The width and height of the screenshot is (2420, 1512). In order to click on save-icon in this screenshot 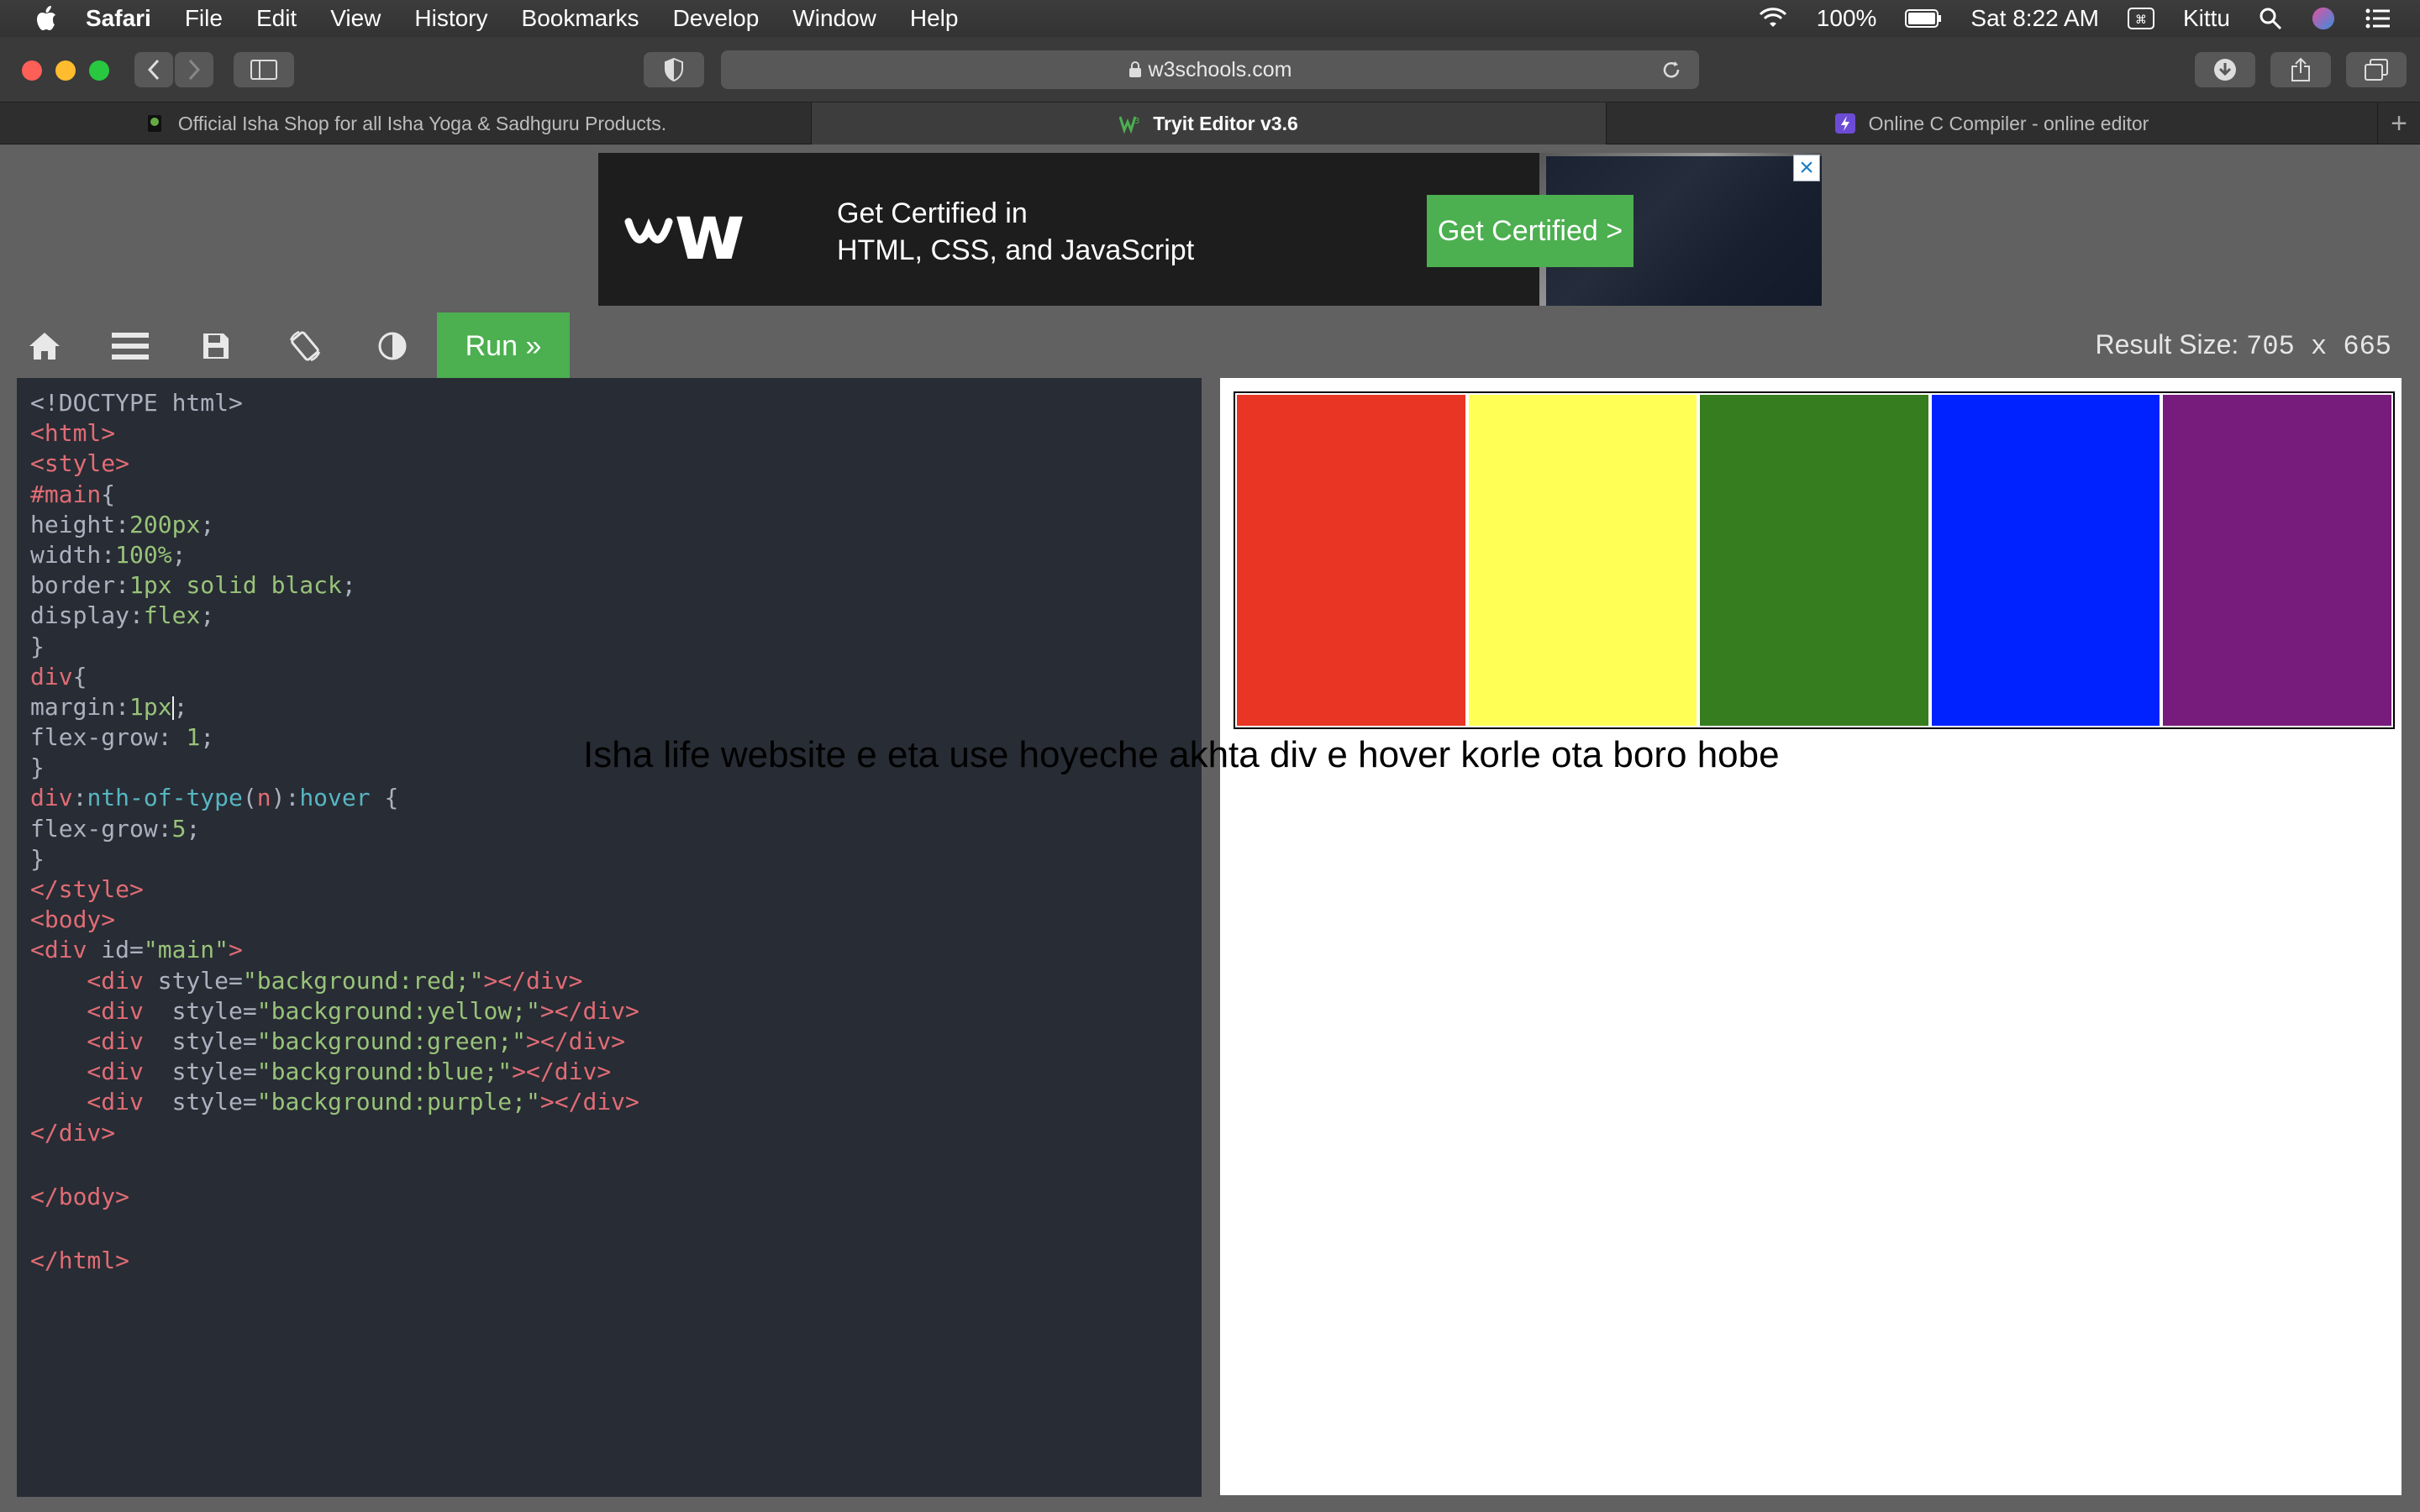, I will do `click(216, 346)`.